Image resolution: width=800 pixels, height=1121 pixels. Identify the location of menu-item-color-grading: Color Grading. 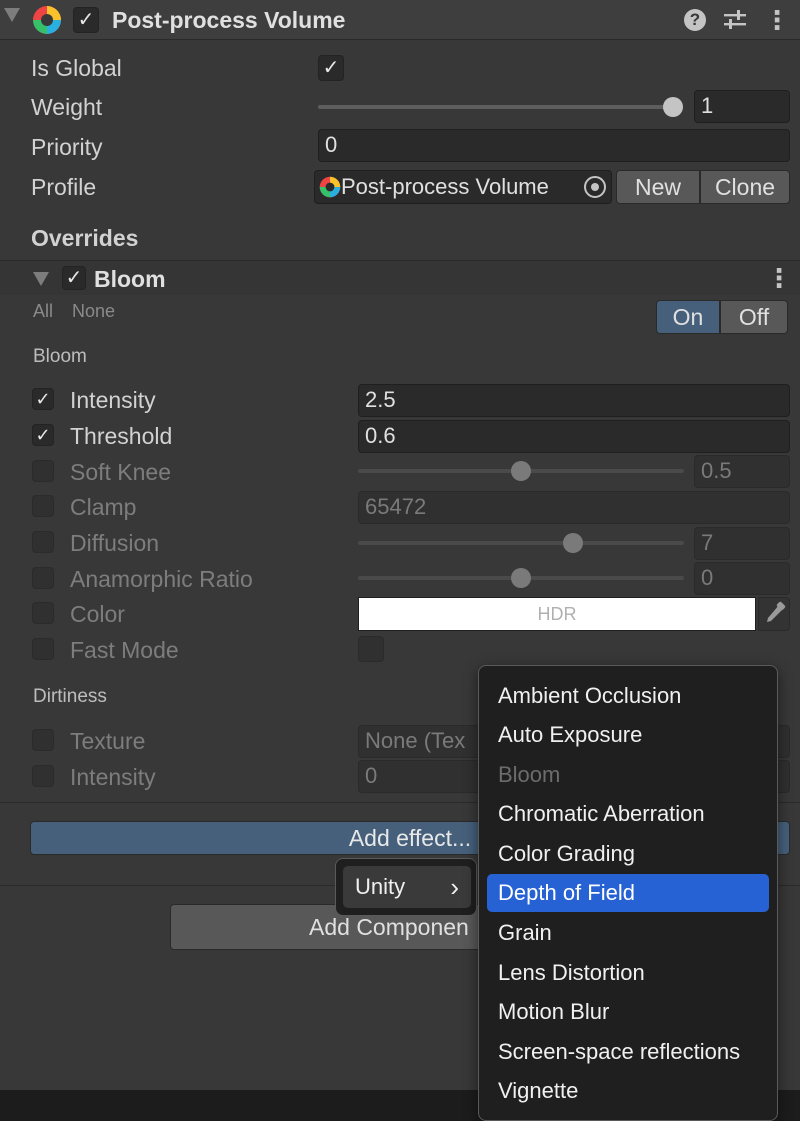
(628, 854).